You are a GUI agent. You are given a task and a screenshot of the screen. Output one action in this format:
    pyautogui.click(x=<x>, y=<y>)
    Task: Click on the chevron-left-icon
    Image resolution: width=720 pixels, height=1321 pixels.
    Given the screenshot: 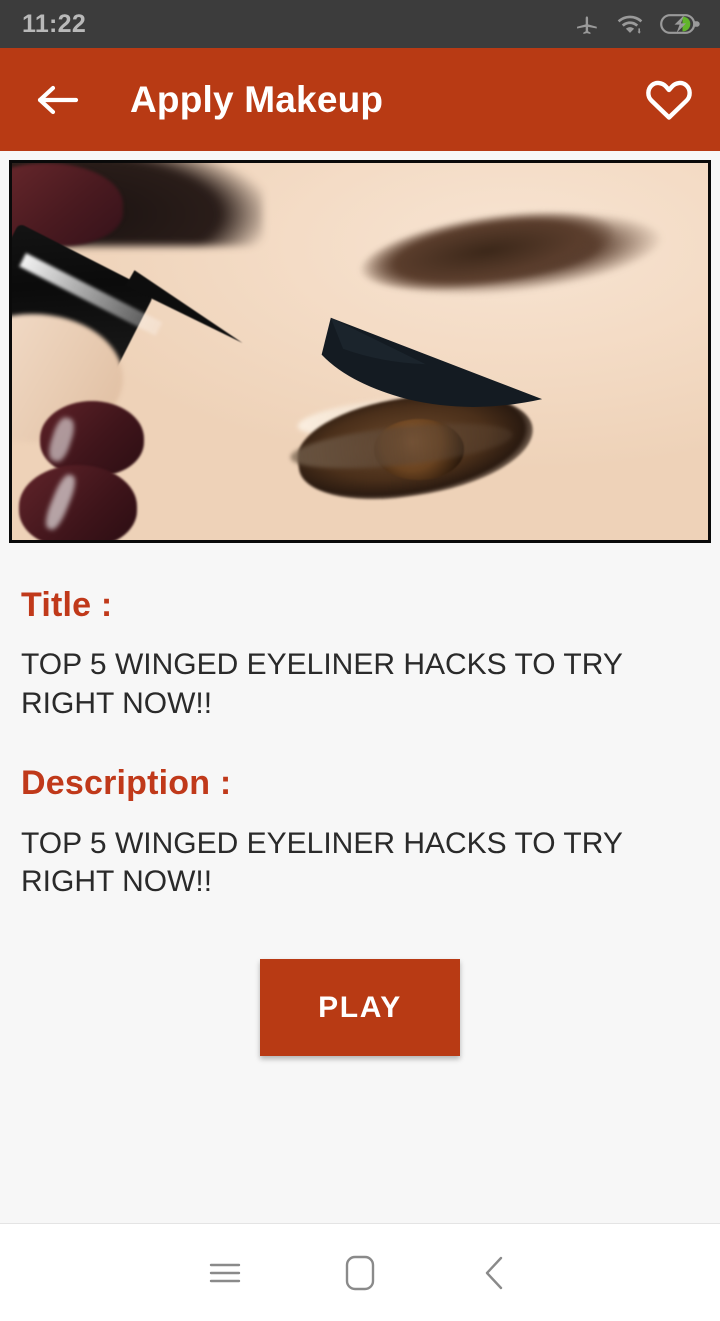 What is the action you would take?
    pyautogui.click(x=495, y=1273)
    